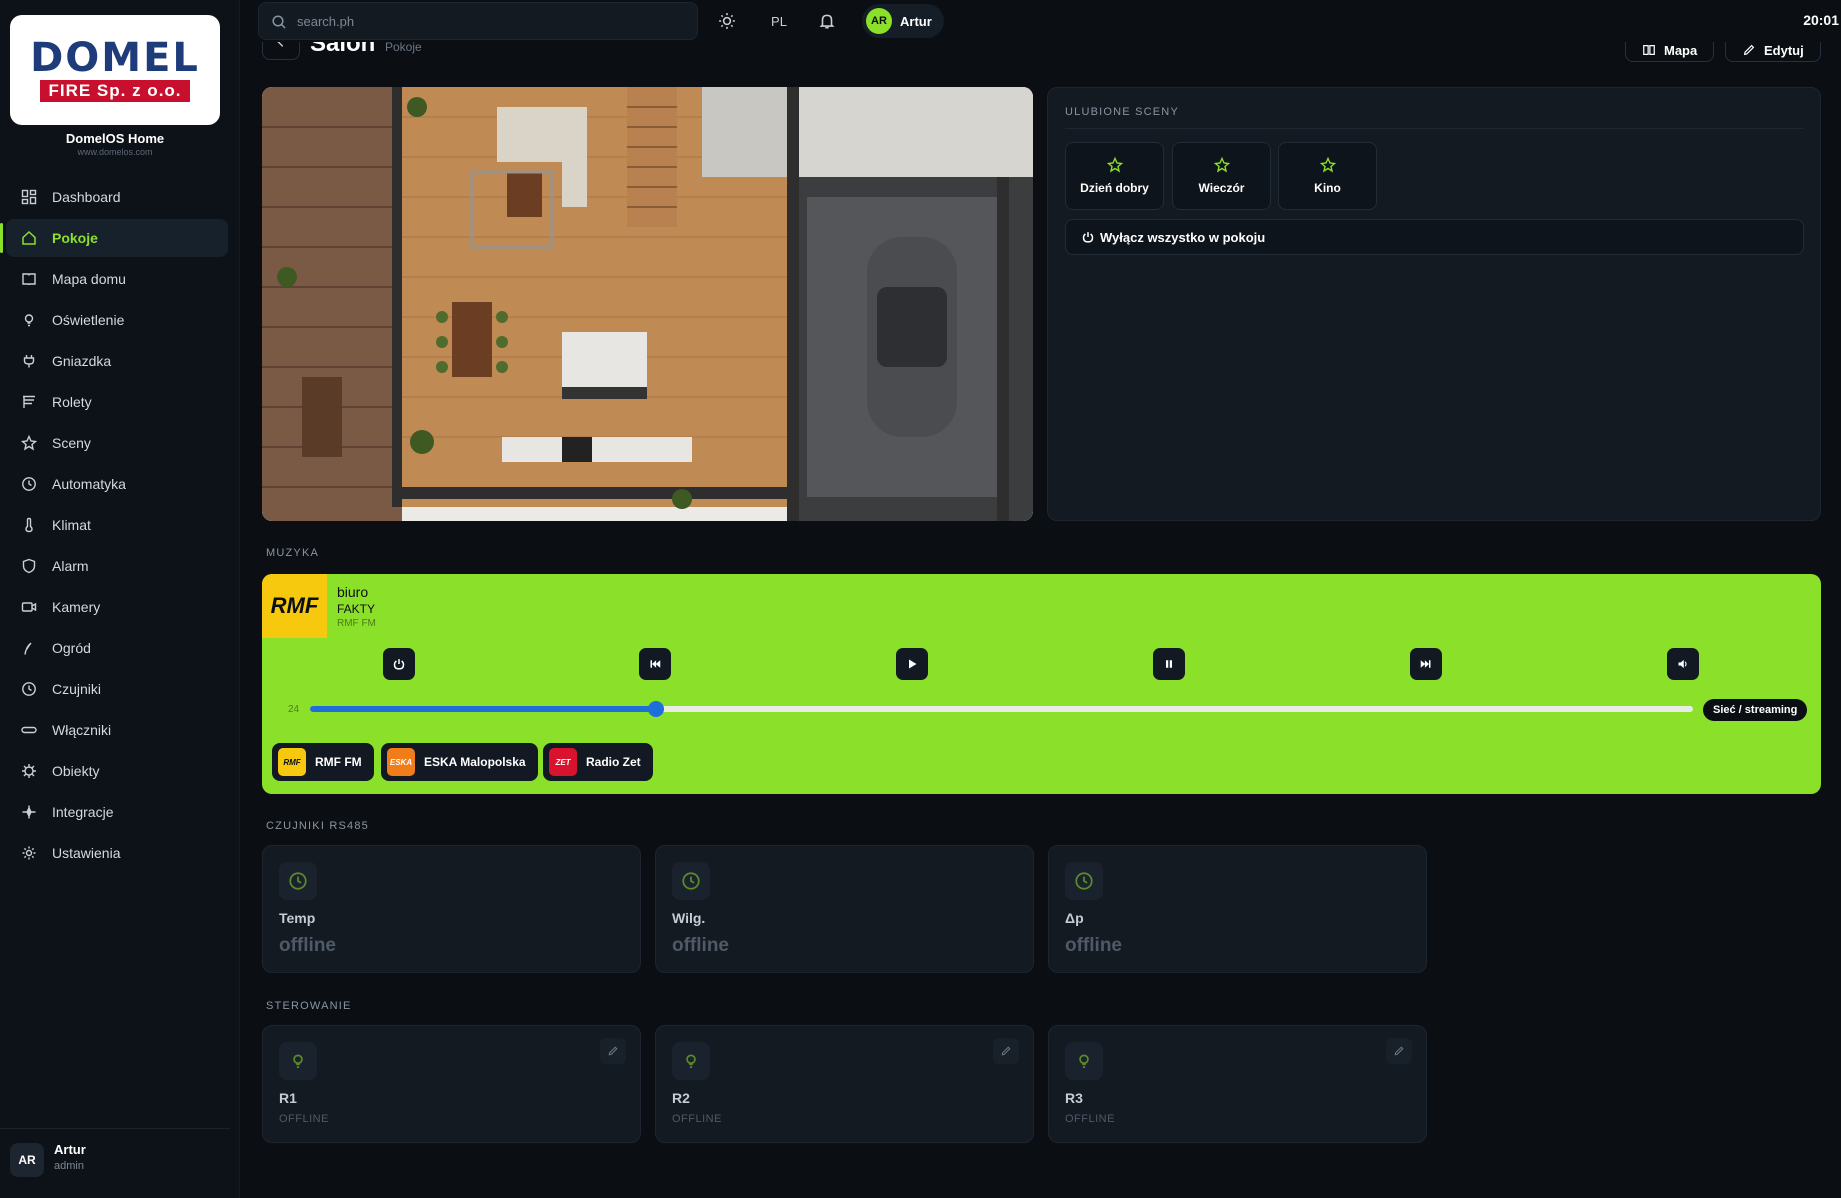 This screenshot has width=1841, height=1198. Describe the element at coordinates (403, 48) in the screenshot. I see `breadcrumb: Pokoje` at that location.